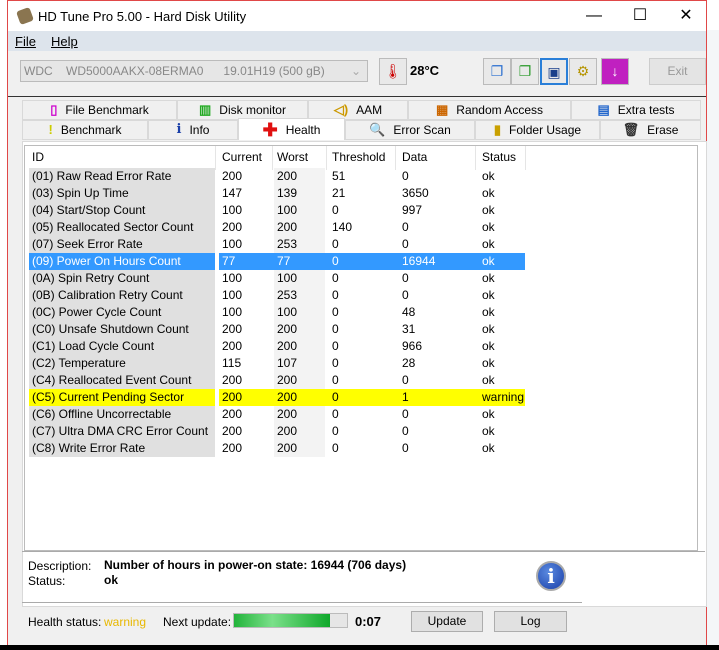  What do you see at coordinates (242, 159) in the screenshot?
I see `header-current: Current` at bounding box center [242, 159].